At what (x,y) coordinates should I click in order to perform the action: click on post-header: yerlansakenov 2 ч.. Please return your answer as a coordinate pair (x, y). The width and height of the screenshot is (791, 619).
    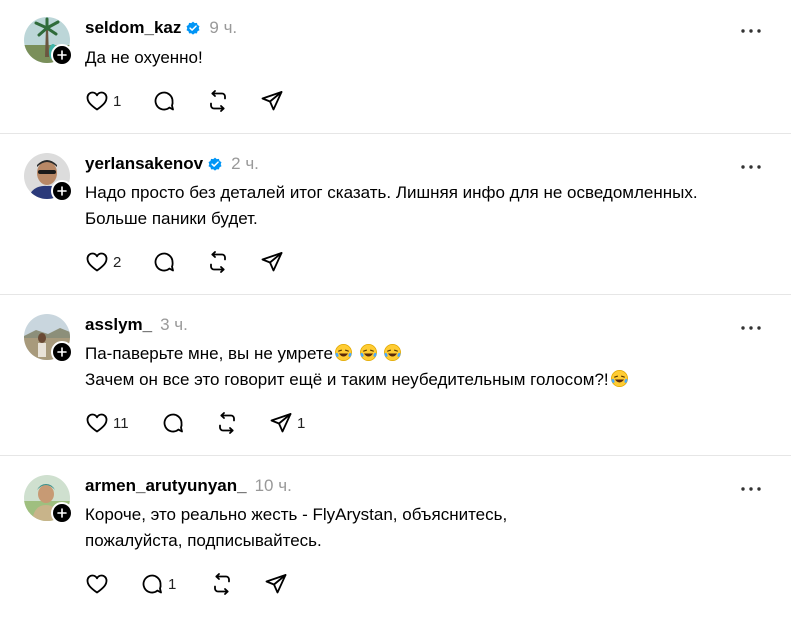
    Looking at the image, I should click on (172, 164).